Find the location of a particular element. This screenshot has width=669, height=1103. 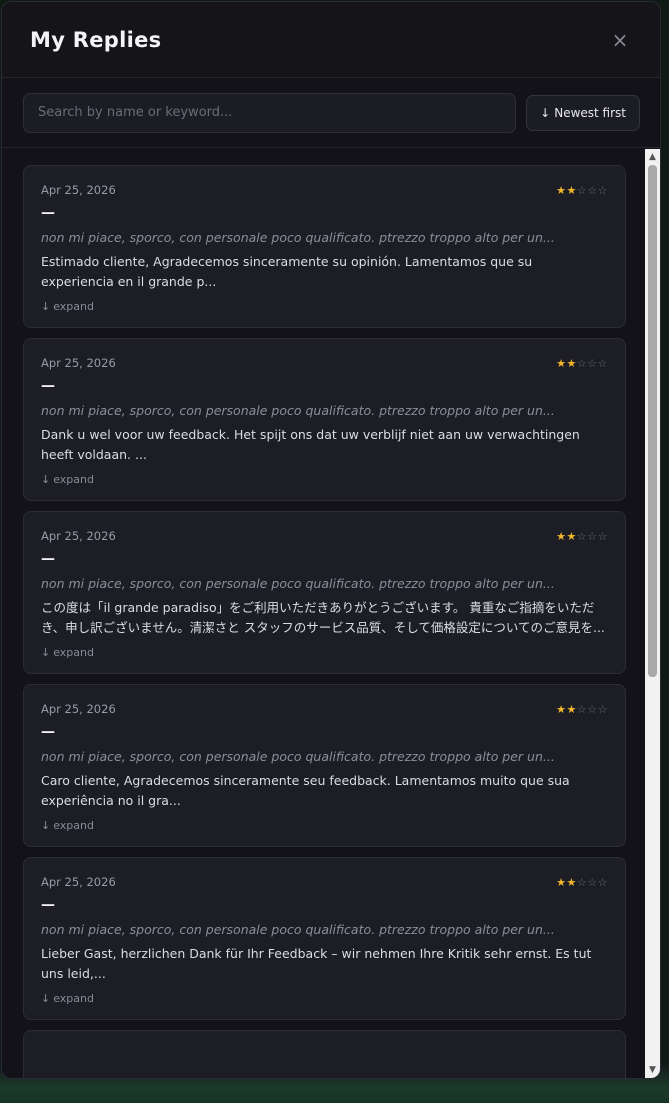

scroll-up-icon: ▲ is located at coordinates (652, 157).